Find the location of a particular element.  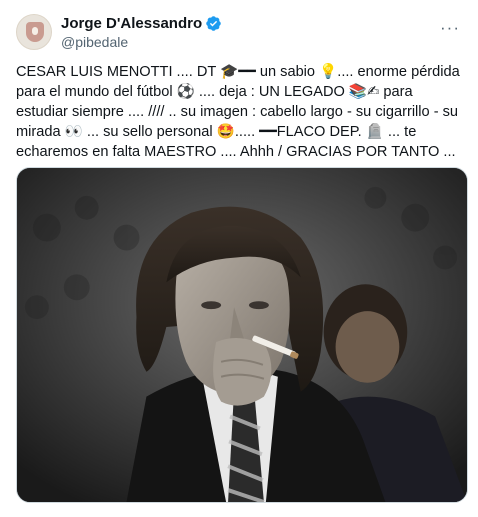

author-avatar is located at coordinates (34, 32).